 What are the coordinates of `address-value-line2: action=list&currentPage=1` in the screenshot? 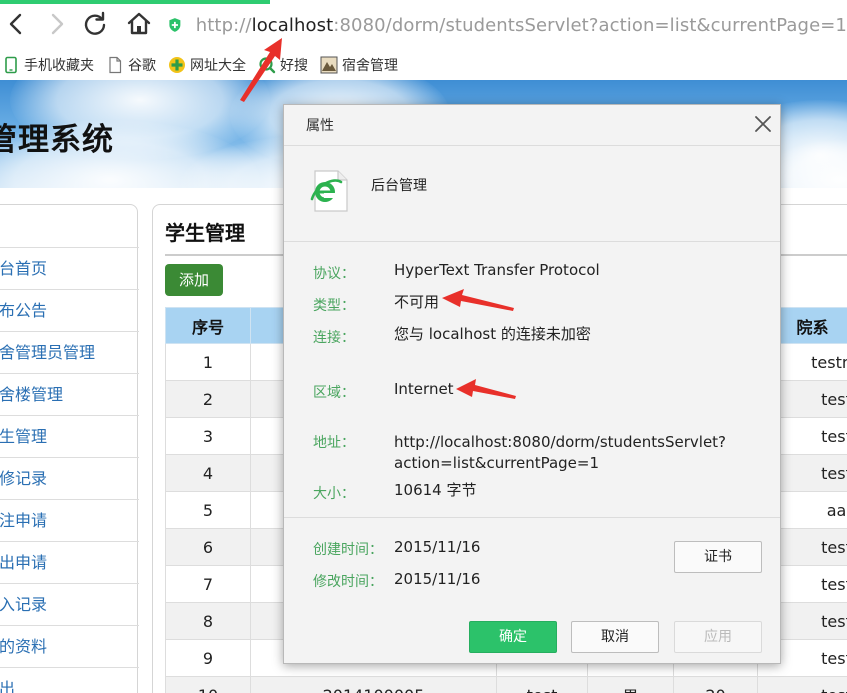 It's located at (497, 463).